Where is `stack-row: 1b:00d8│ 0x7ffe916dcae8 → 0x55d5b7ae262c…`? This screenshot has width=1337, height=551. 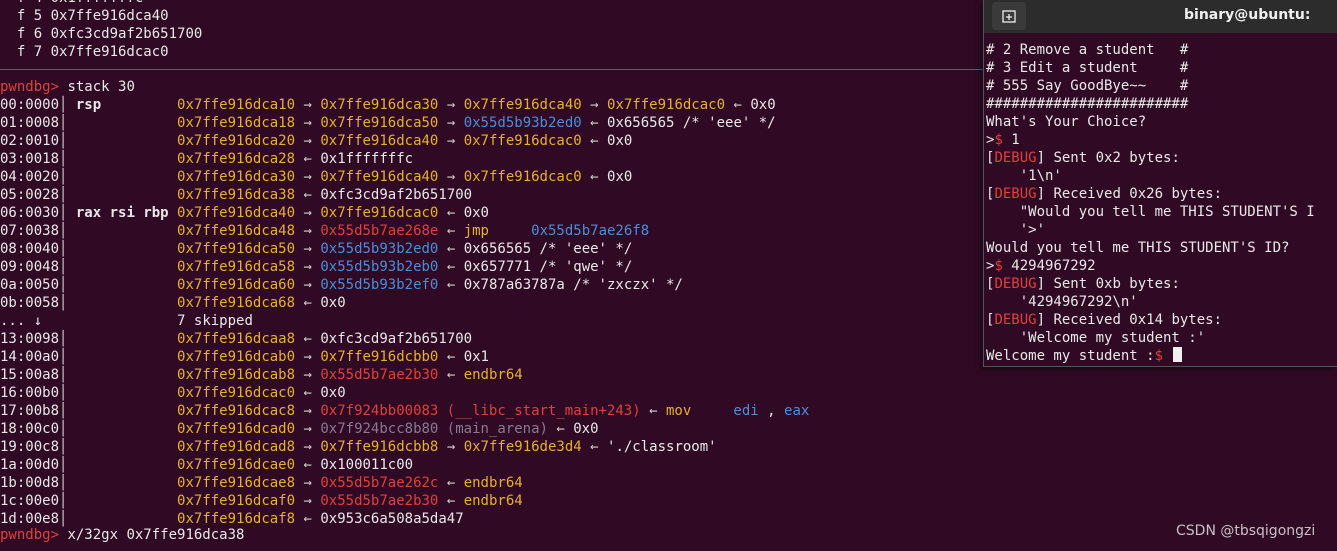 stack-row: 1b:00d8│ 0x7ffe916dcae8 → 0x55d5b7ae262c… is located at coordinates (261, 483).